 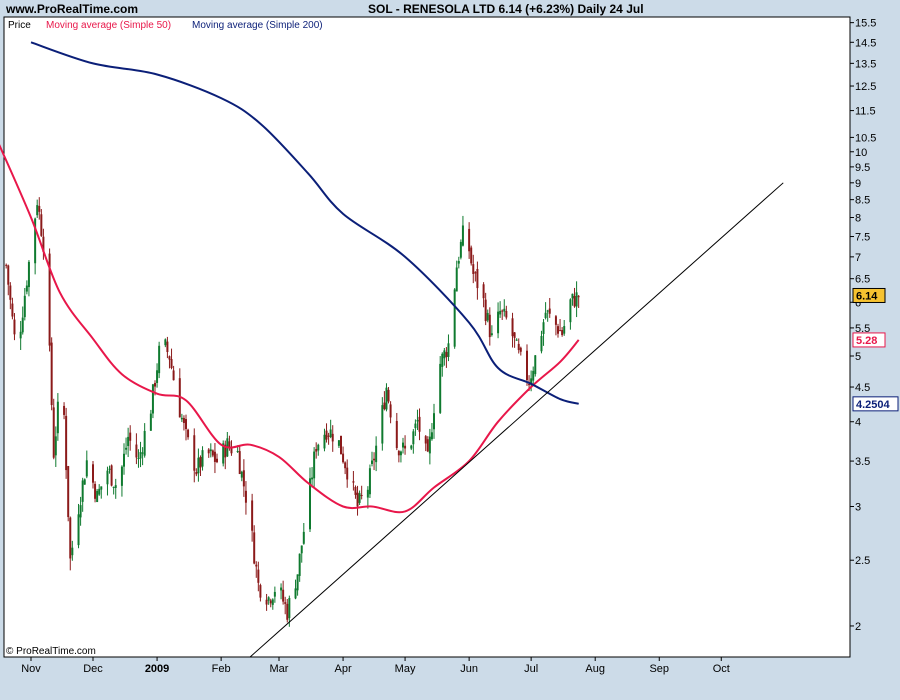 What do you see at coordinates (375, 666) in the screenshot?
I see `x-axis: Nov Dec 2009 Feb Mar Apr May Jun Jul Aug Sep Oct` at bounding box center [375, 666].